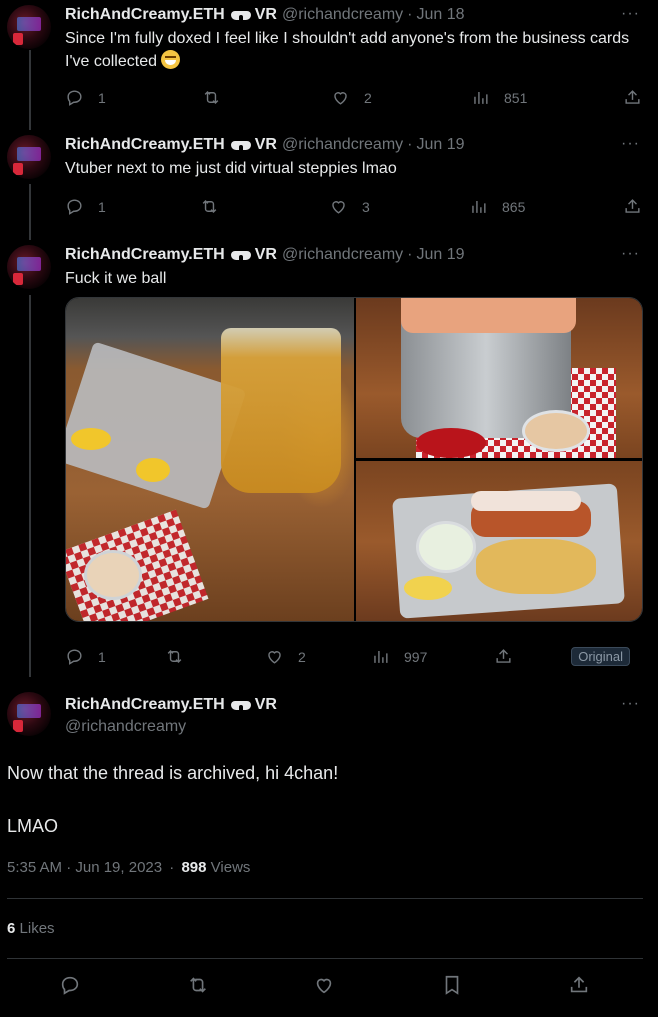  Describe the element at coordinates (497, 206) in the screenshot. I see `views-button: 865` at that location.